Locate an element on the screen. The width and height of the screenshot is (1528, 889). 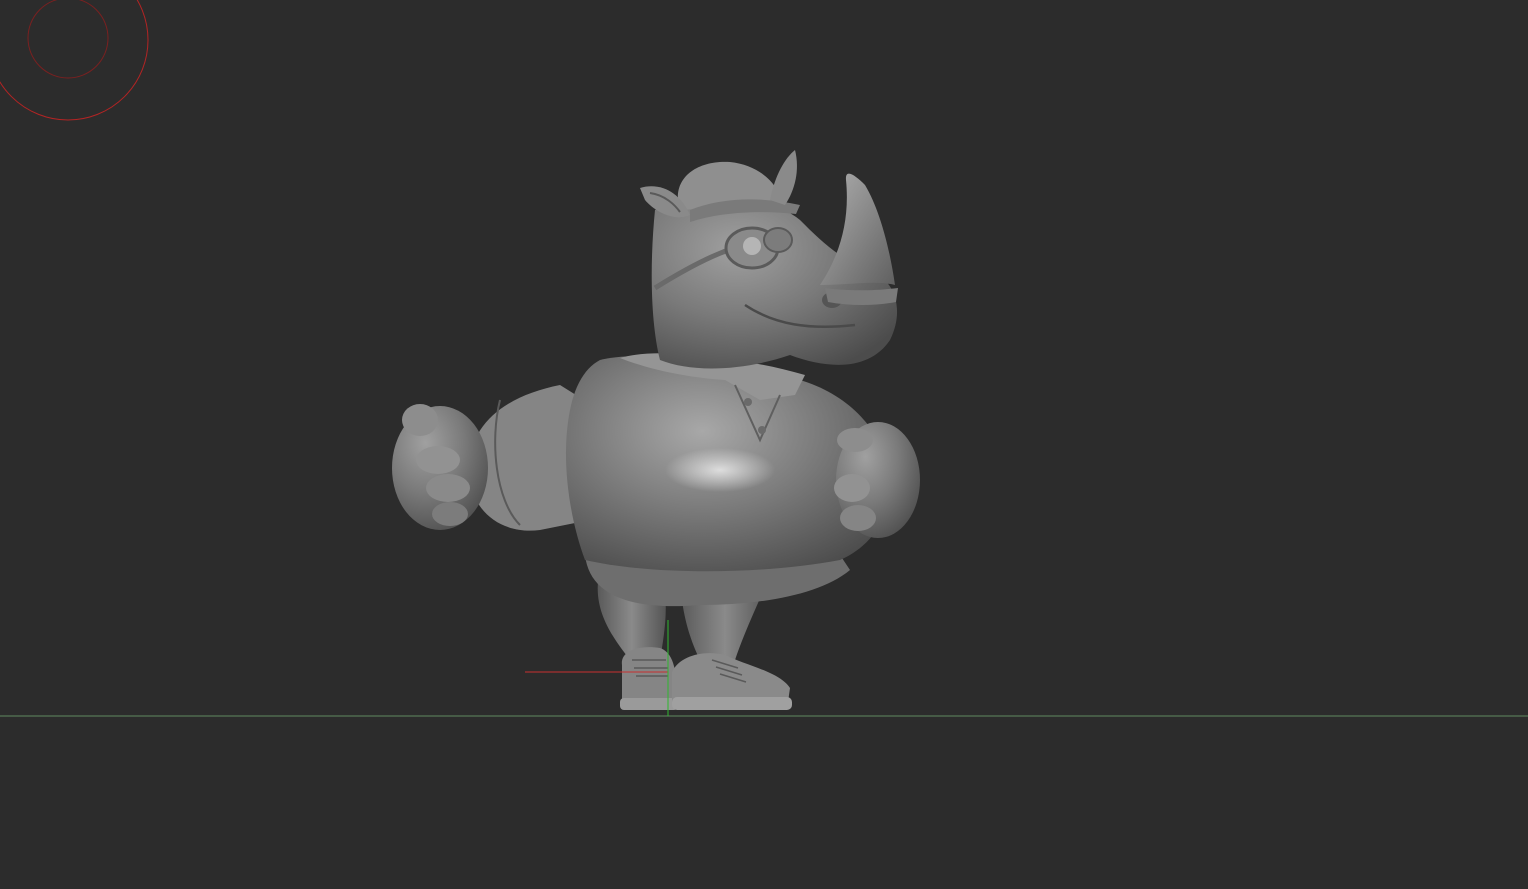
gizmo-outer-ring is located at coordinates (74, 60).